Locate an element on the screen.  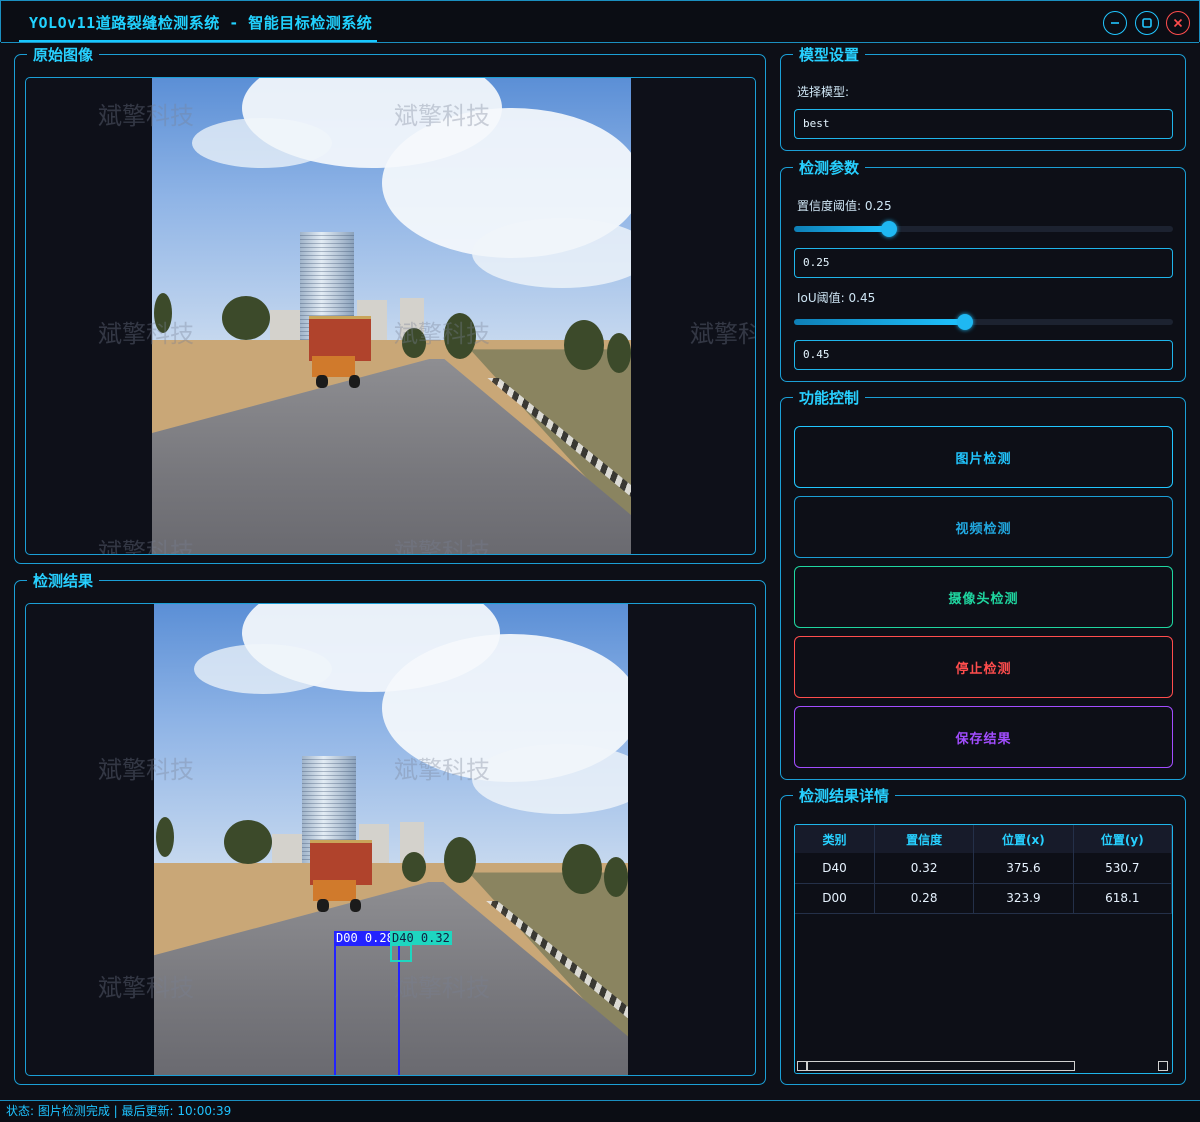
watermark-text: 斌擎科技 is located at coordinates (722, 334).